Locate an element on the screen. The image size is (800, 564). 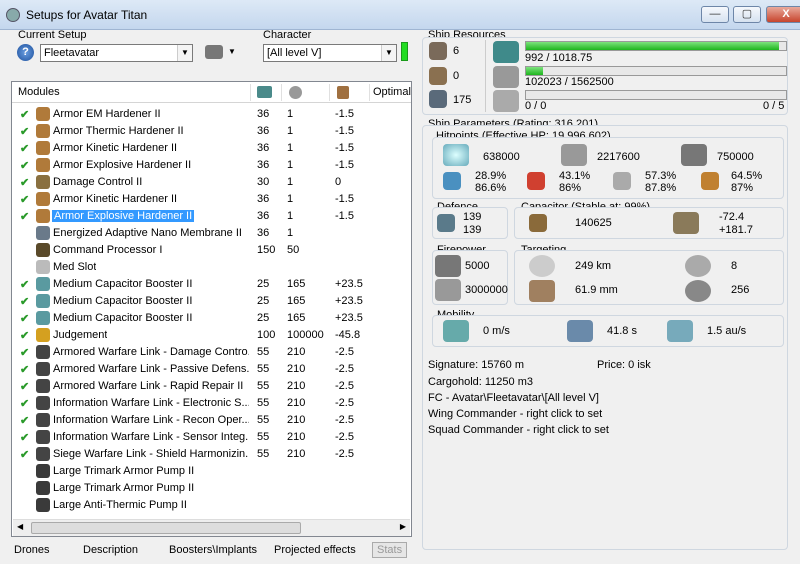
module-capacitor: -1.5 is located at coordinates (344, 148).